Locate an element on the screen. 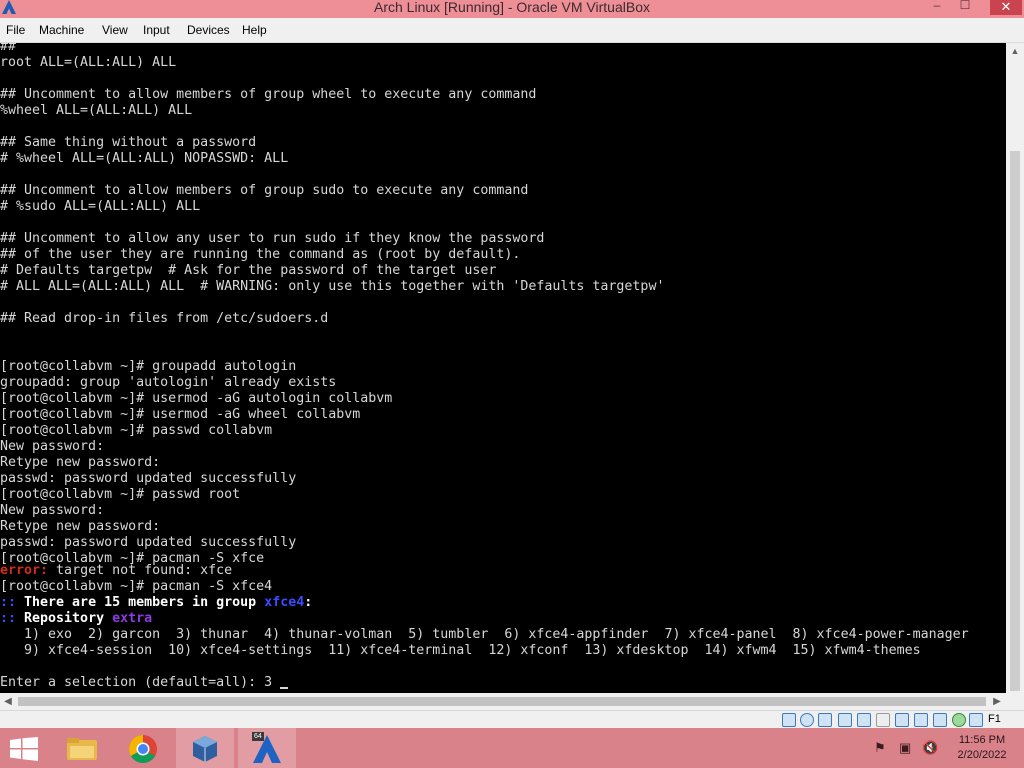 The width and height of the screenshot is (1024, 768). repo-name: extra is located at coordinates (132, 618).